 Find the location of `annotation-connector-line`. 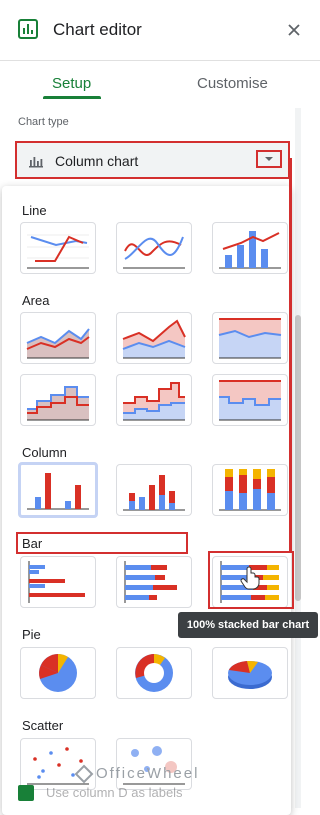

annotation-connector-line is located at coordinates (290, 355).